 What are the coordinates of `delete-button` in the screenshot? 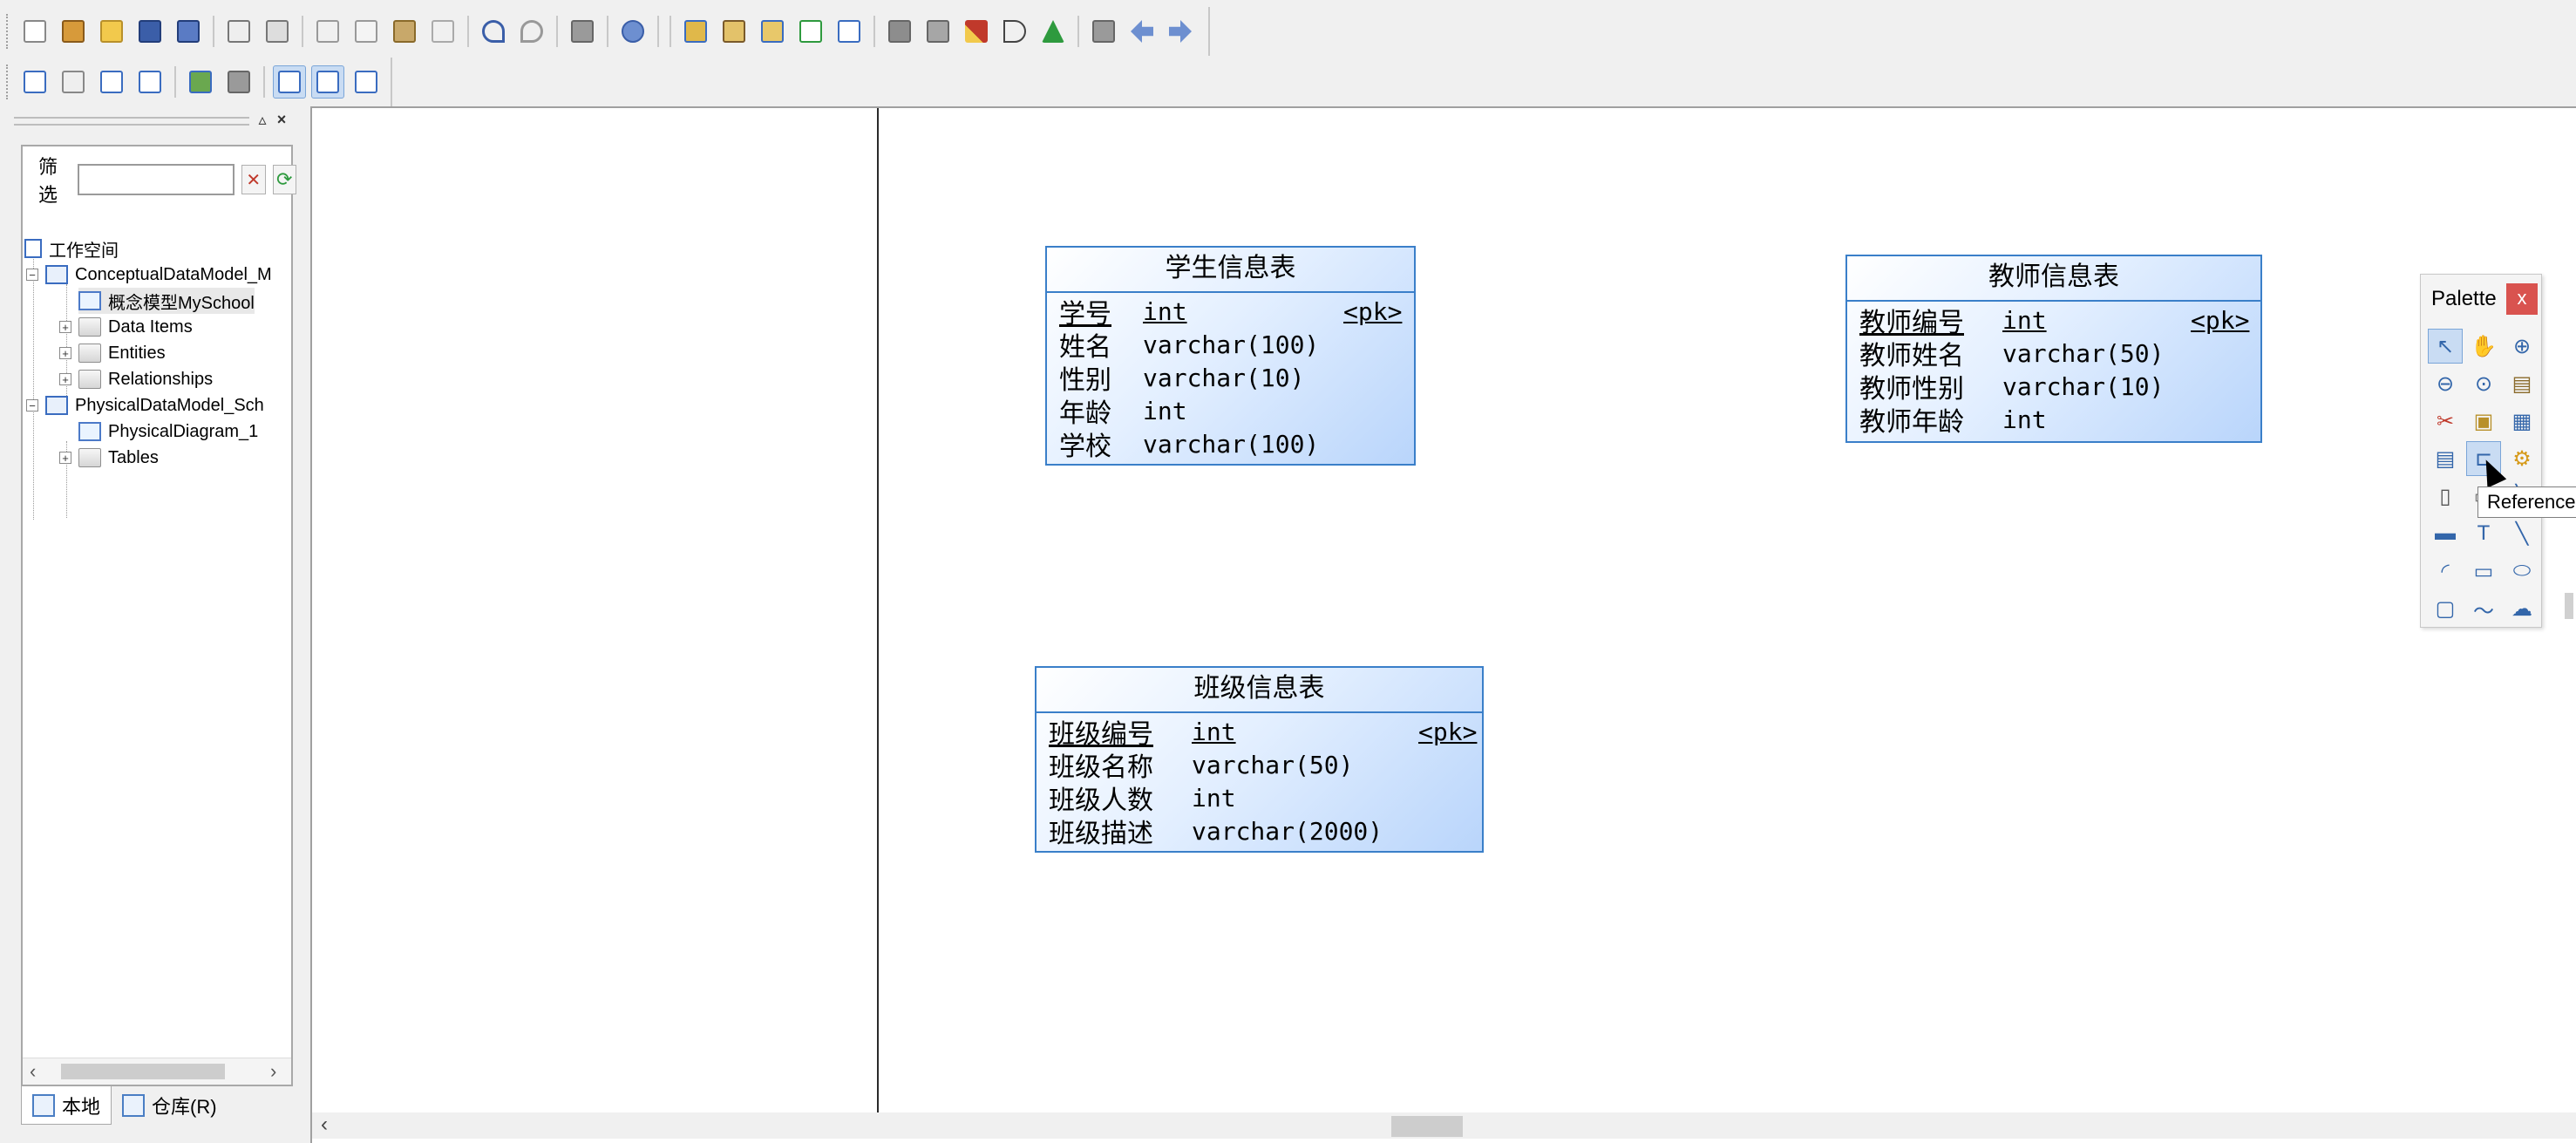 It's located at (443, 32).